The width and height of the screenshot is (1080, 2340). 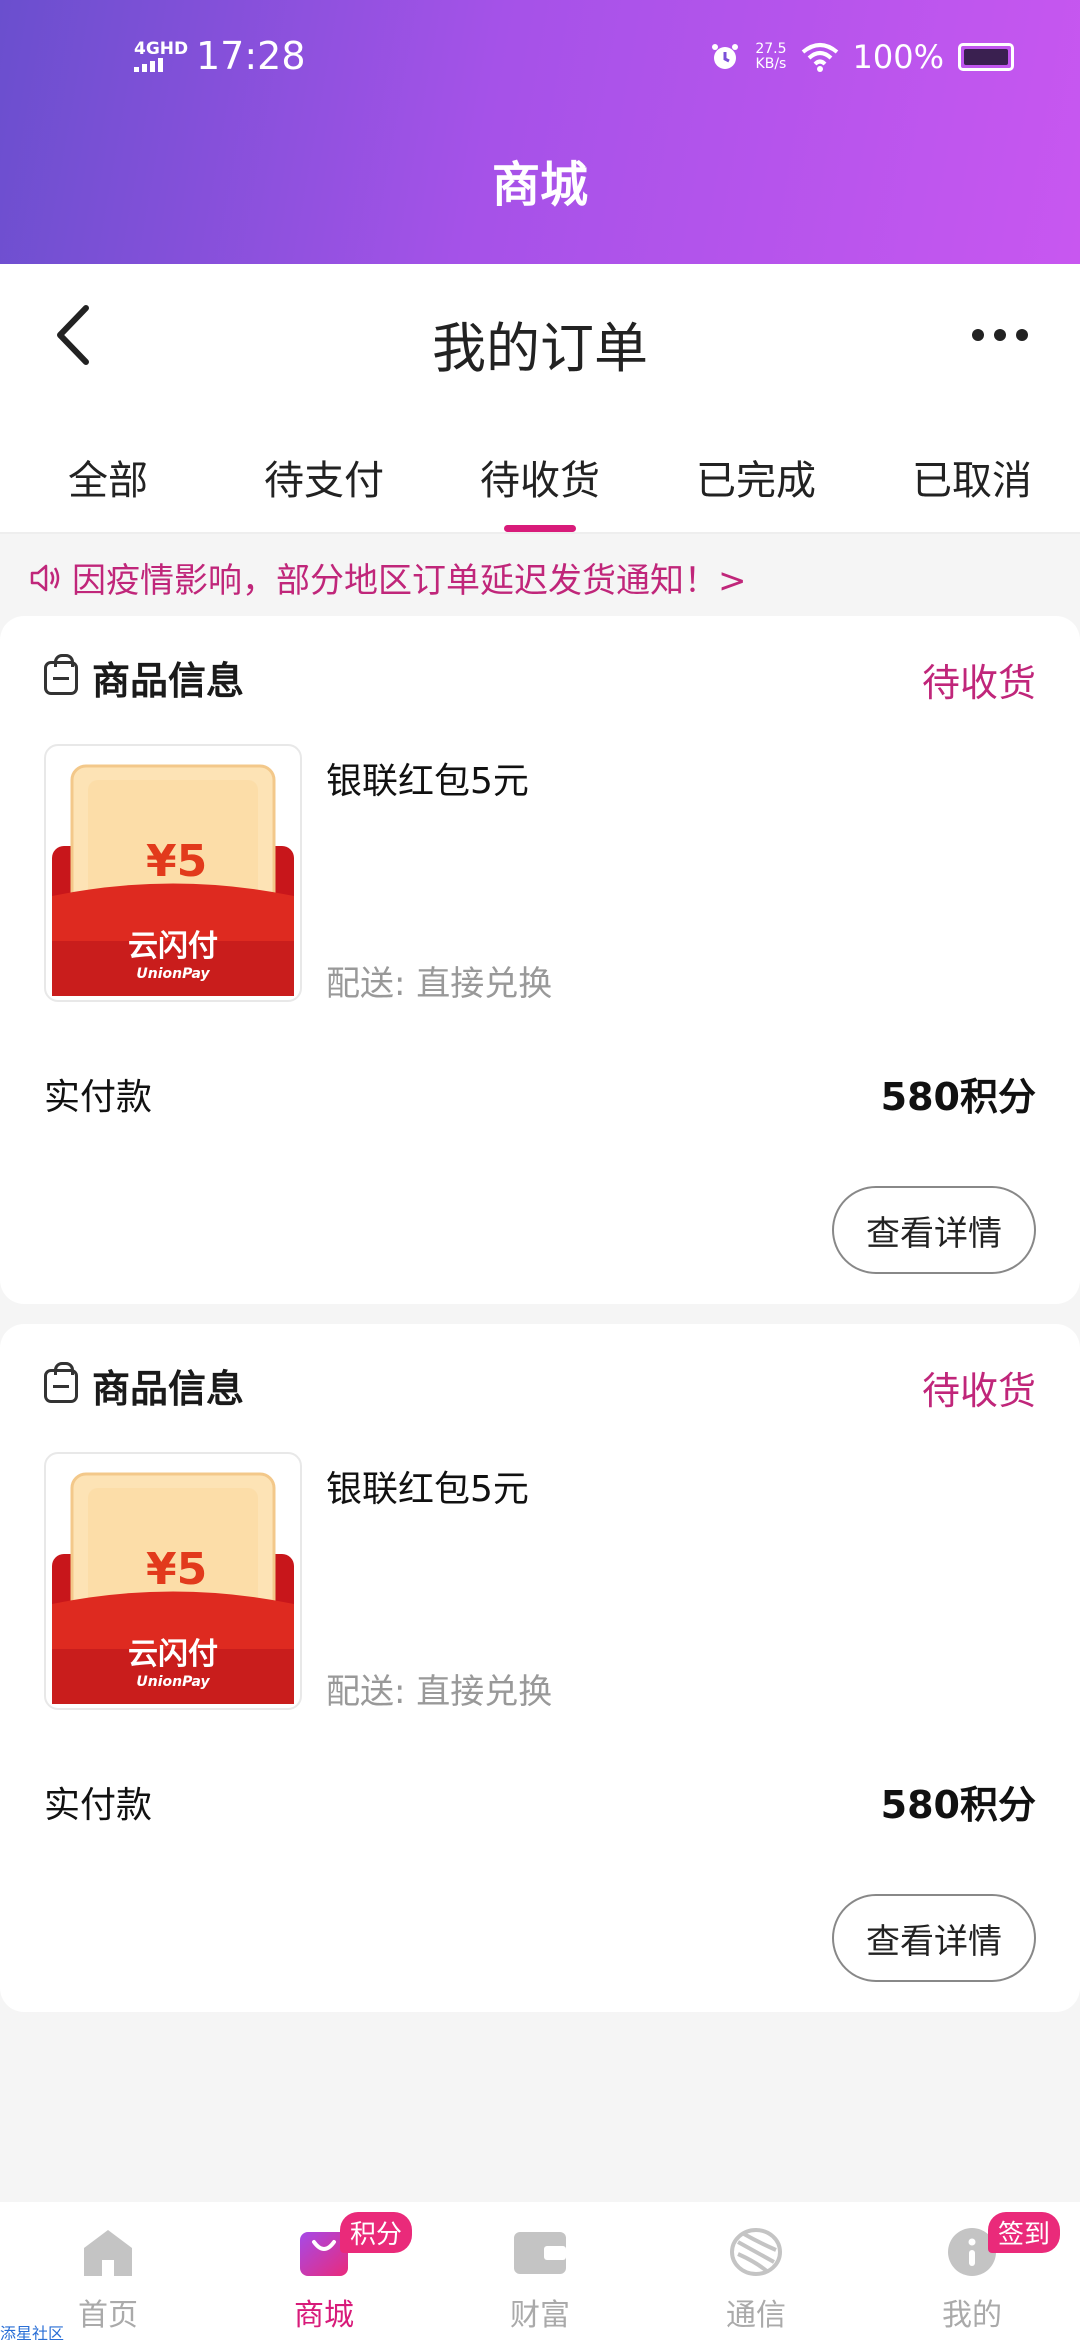 I want to click on nav-label: 商城, so click(x=324, y=2315).